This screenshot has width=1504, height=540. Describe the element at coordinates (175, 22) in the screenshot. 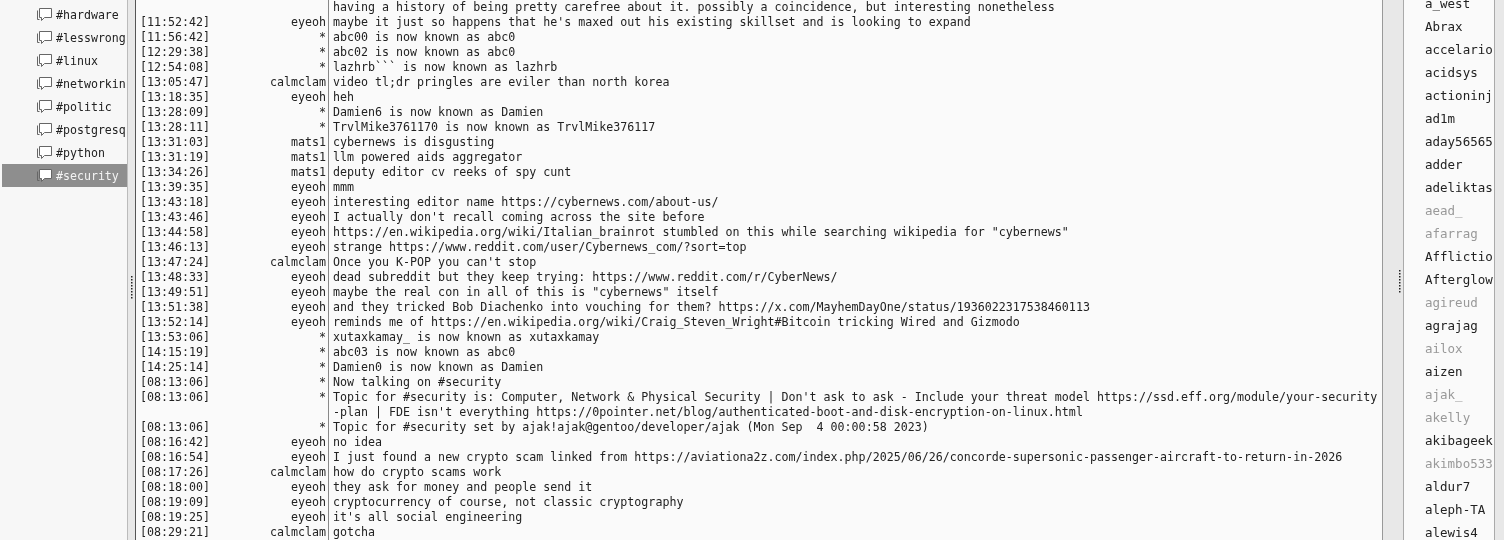

I see `timestamp: [11:52:42]` at that location.